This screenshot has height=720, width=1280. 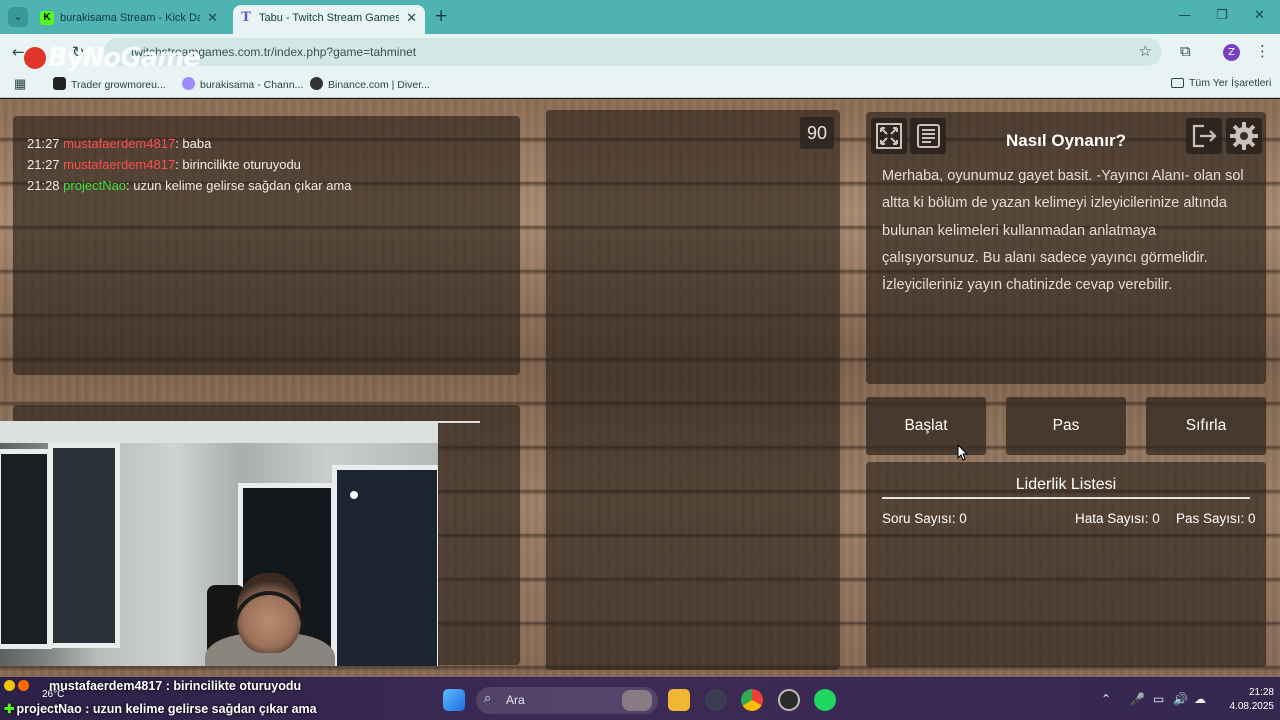 I want to click on apps-grid-icon: ▦, so click(x=20, y=84).